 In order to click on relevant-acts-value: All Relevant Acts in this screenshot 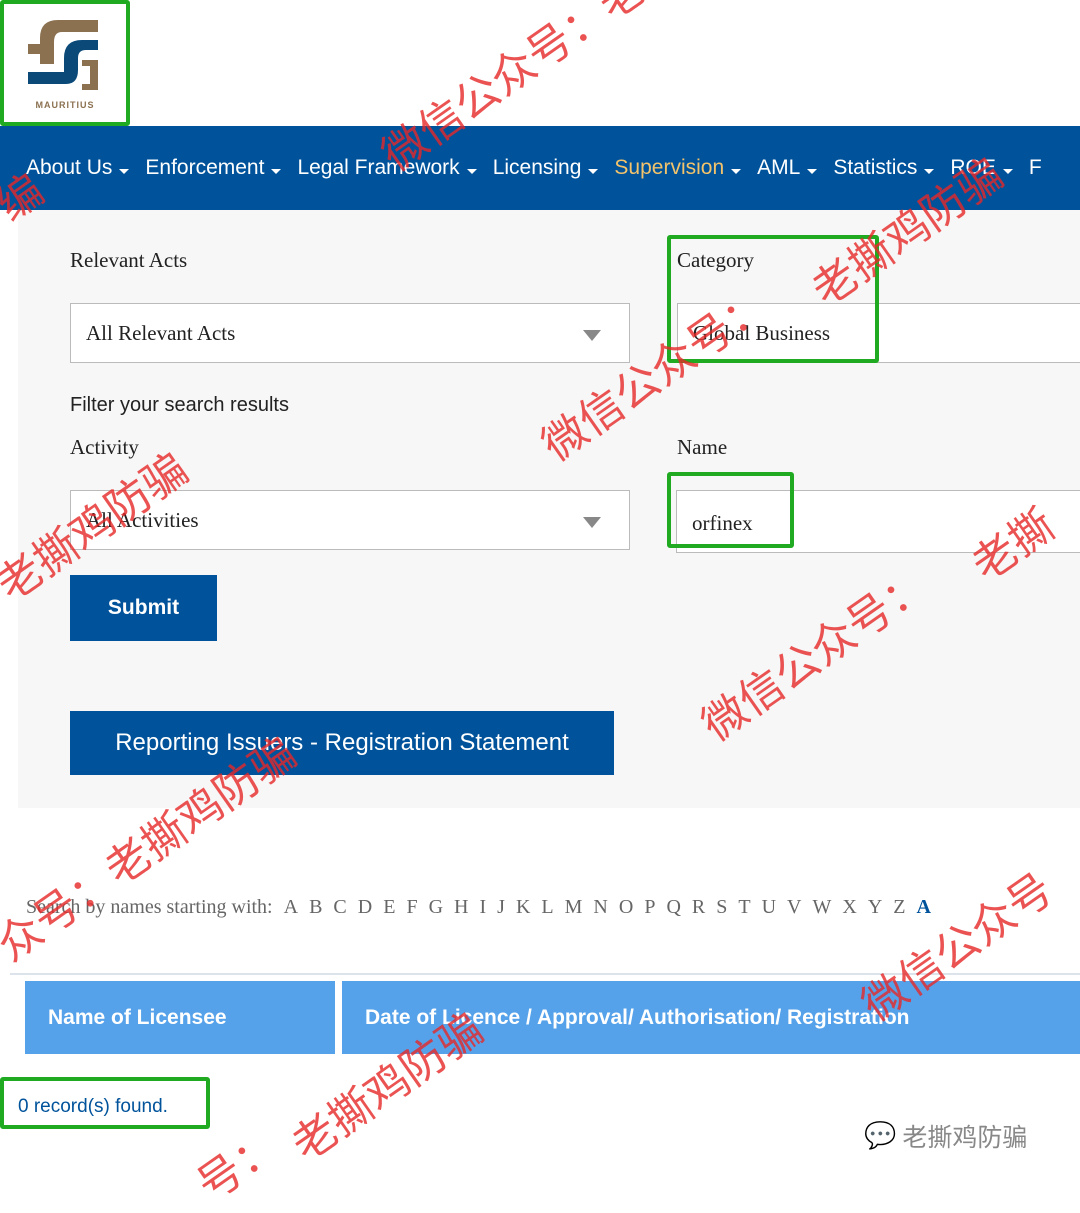, I will do `click(161, 332)`.